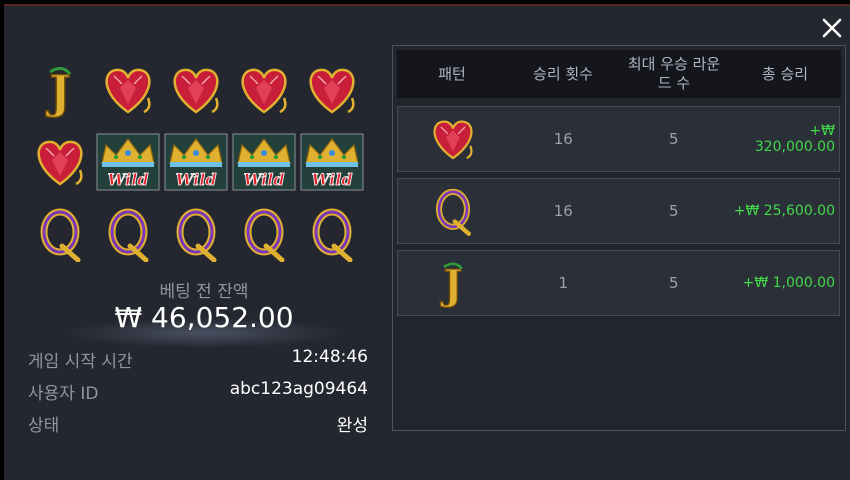 The image size is (850, 480). I want to click on reel-row-1: J, so click(196, 90).